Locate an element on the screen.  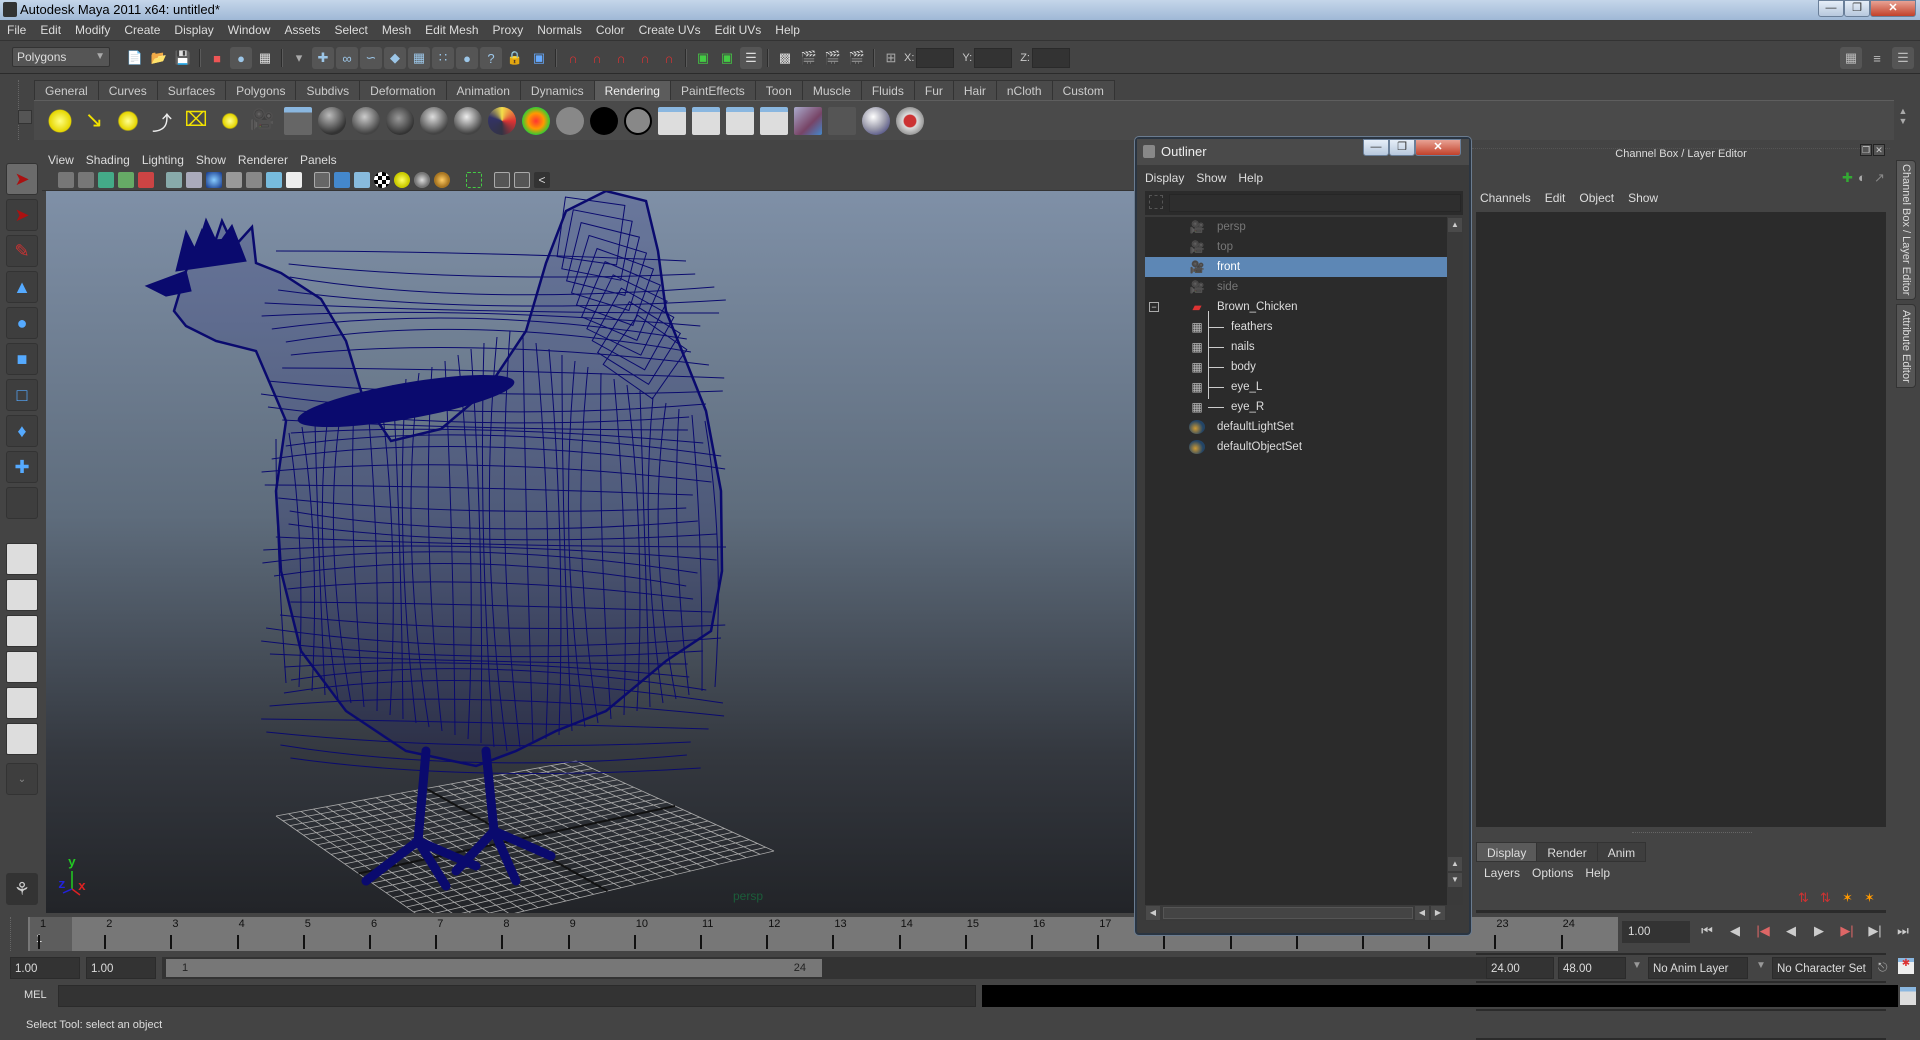
menu-edit-uvs: Edit UVs is located at coordinates (738, 30).